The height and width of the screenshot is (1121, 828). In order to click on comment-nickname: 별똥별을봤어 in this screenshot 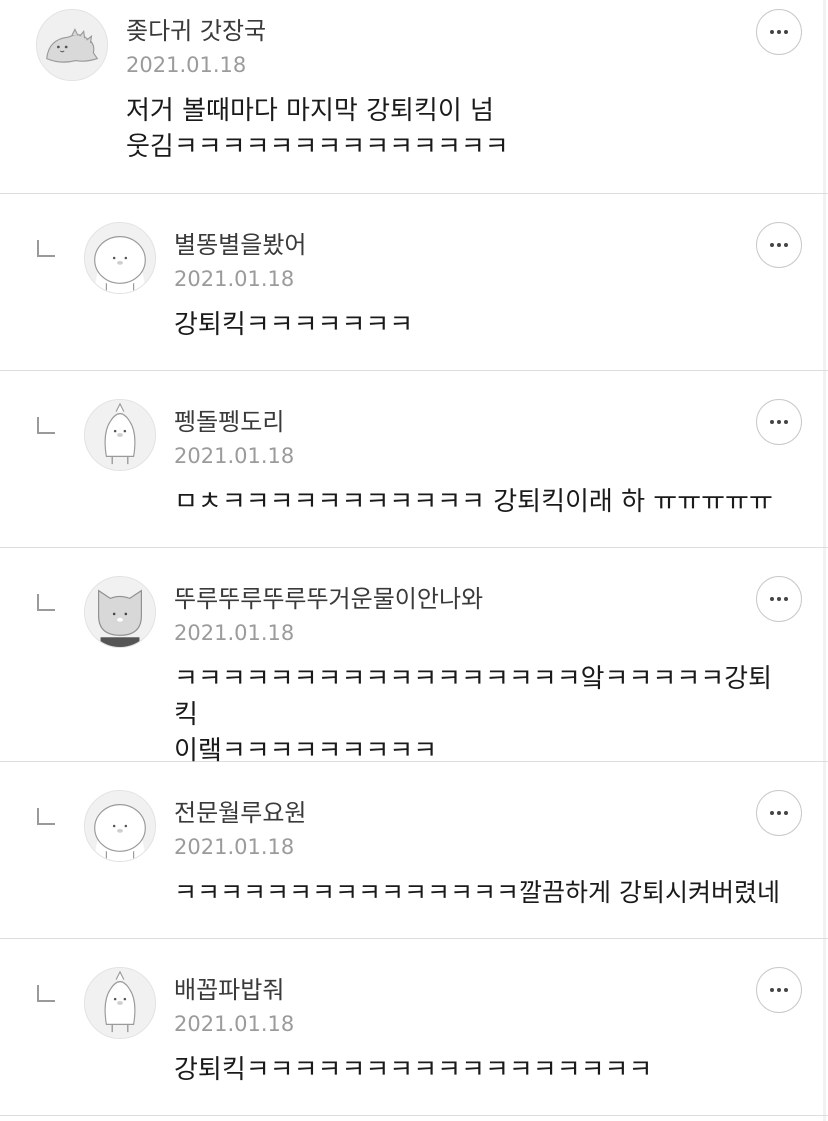, I will do `click(240, 245)`.